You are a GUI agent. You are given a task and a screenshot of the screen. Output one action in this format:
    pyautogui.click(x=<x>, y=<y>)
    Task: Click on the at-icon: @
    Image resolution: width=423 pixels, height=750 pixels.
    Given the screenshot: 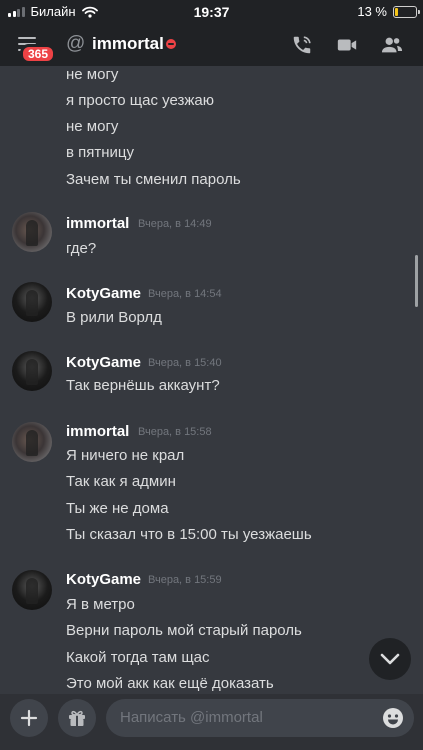 What is the action you would take?
    pyautogui.click(x=76, y=43)
    